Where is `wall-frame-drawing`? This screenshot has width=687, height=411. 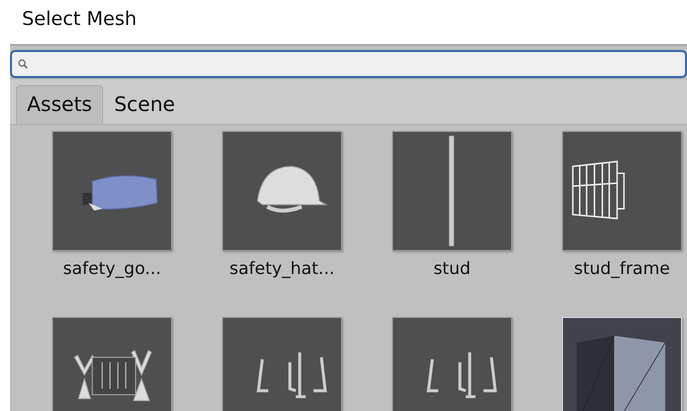 wall-frame-drawing is located at coordinates (598, 190).